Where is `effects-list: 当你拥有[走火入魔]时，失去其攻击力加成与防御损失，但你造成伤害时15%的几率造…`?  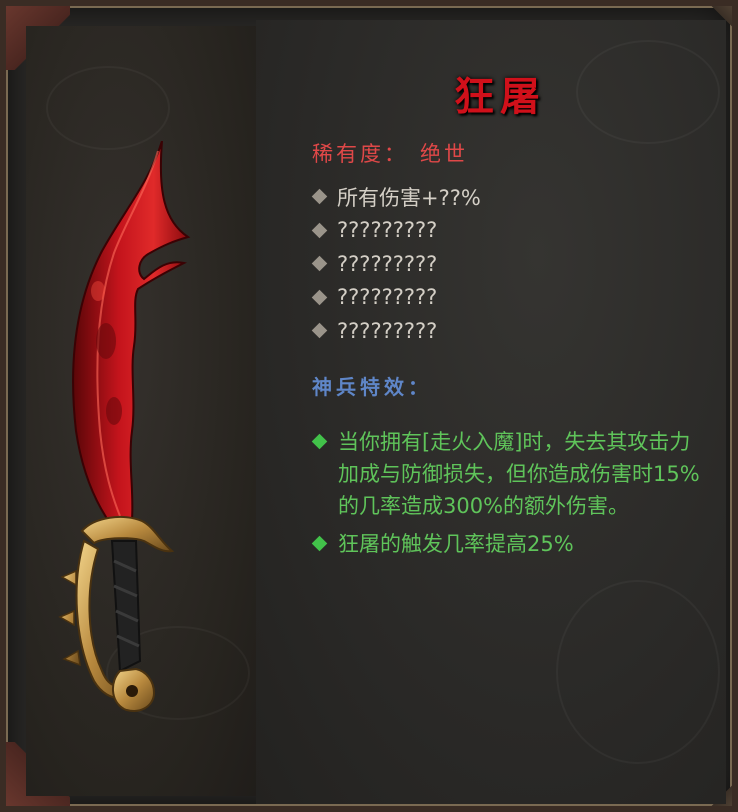 effects-list: 当你拥有[走火入魔]时，失去其攻击力加成与防御损失，但你造成伤害时15%的几率造… is located at coordinates (510, 496).